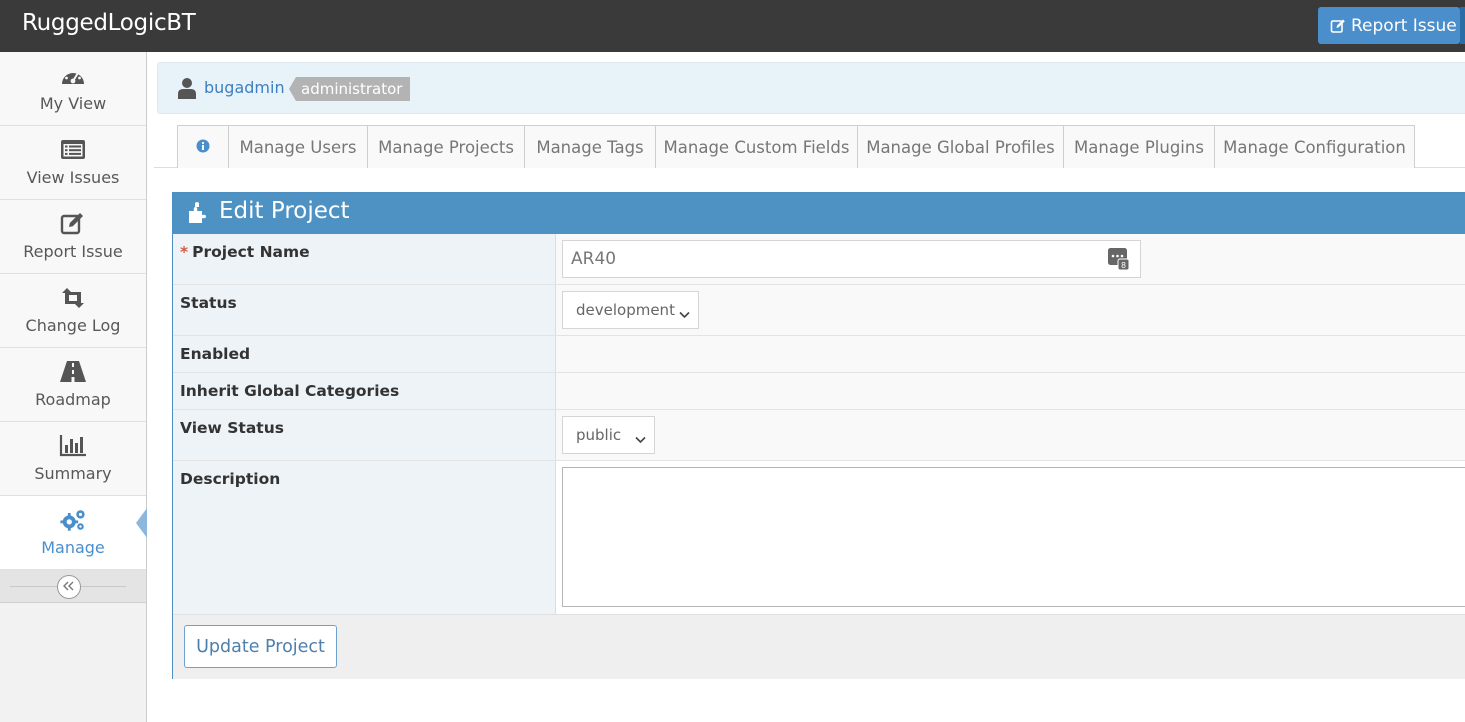 This screenshot has height=722, width=1465. I want to click on user-info-bar: bugadmin administrator, so click(811, 88).